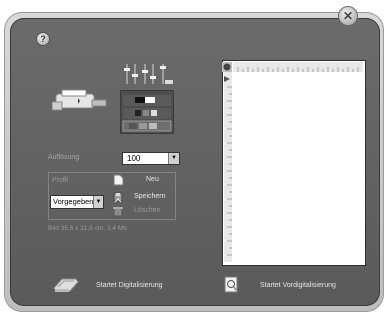 The height and width of the screenshot is (316, 390). I want to click on ruler-left, so click(228, 167).